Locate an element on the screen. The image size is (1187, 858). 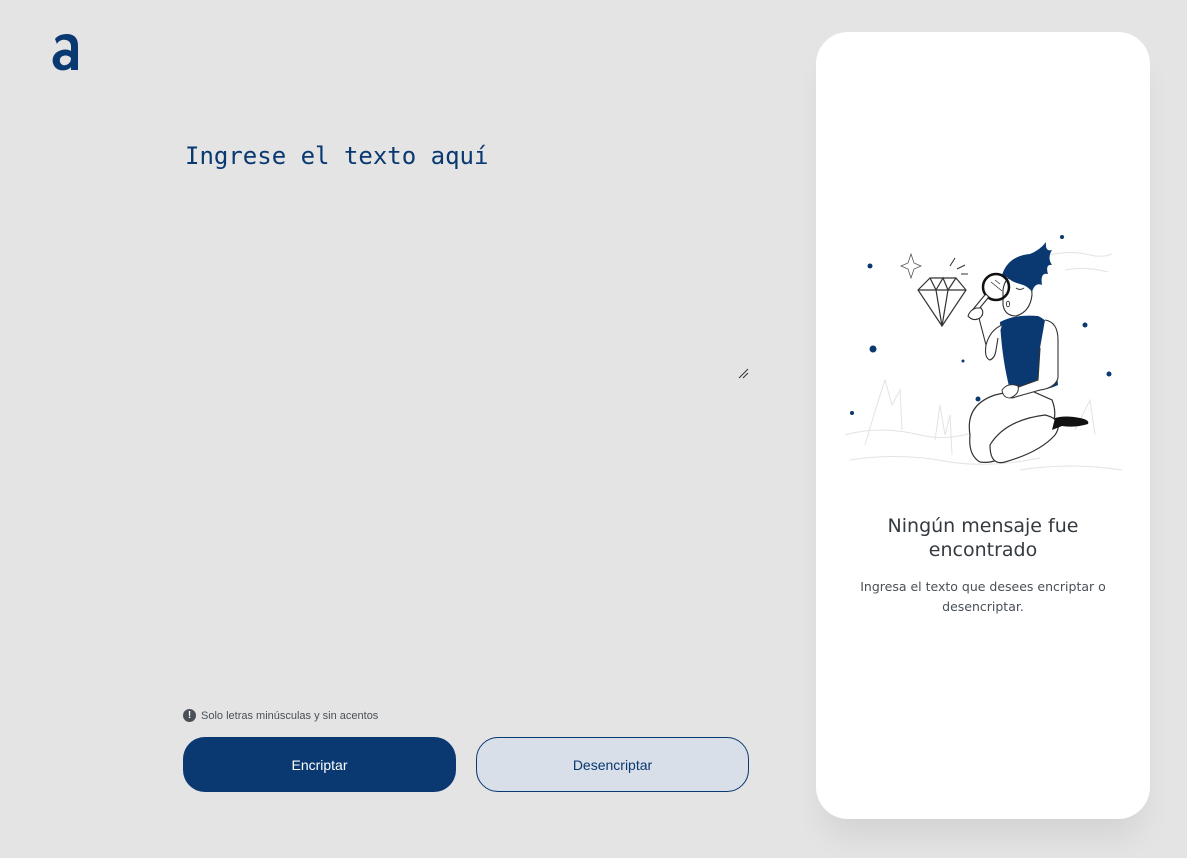
encrypt-button: Encriptar is located at coordinates (319, 764).